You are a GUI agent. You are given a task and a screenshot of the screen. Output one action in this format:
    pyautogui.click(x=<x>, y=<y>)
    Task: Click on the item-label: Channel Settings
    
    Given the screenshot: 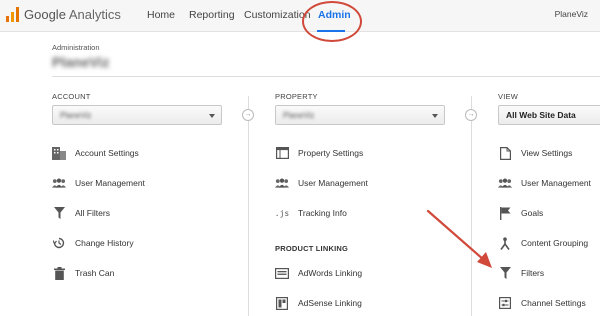 What is the action you would take?
    pyautogui.click(x=553, y=303)
    